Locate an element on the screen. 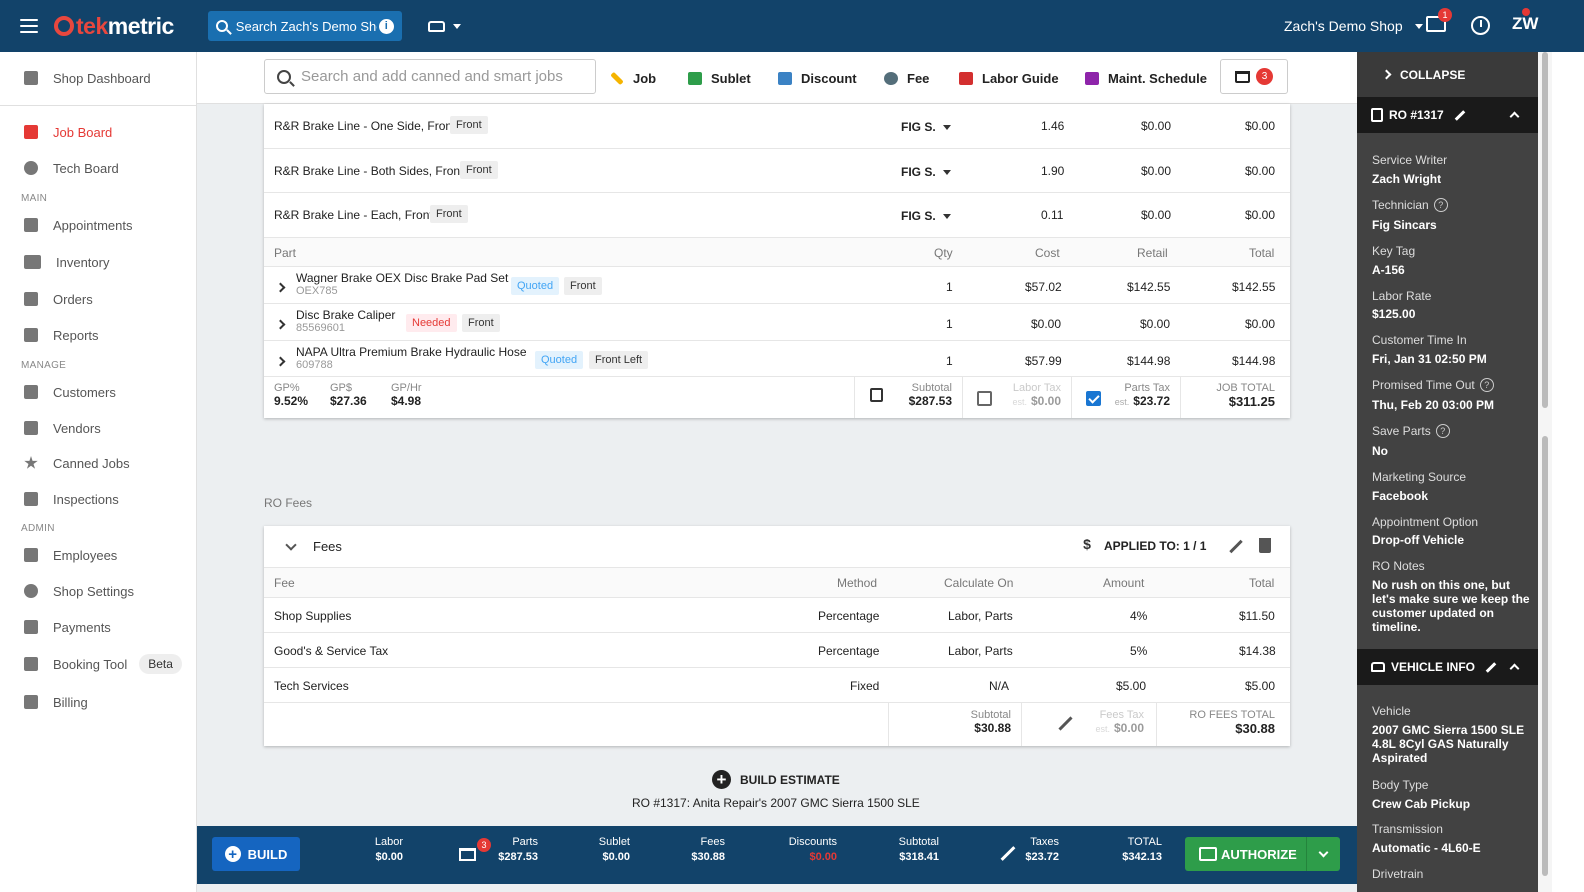 This screenshot has width=1584, height=892. authorize-dropdown-toggle is located at coordinates (1323, 854).